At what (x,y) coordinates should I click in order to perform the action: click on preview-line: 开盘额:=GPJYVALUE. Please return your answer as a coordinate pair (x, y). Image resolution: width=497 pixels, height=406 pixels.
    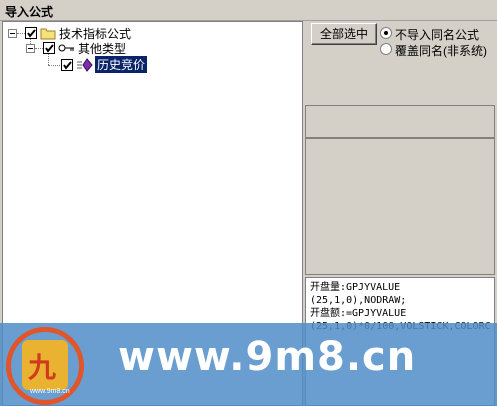
    Looking at the image, I should click on (358, 313).